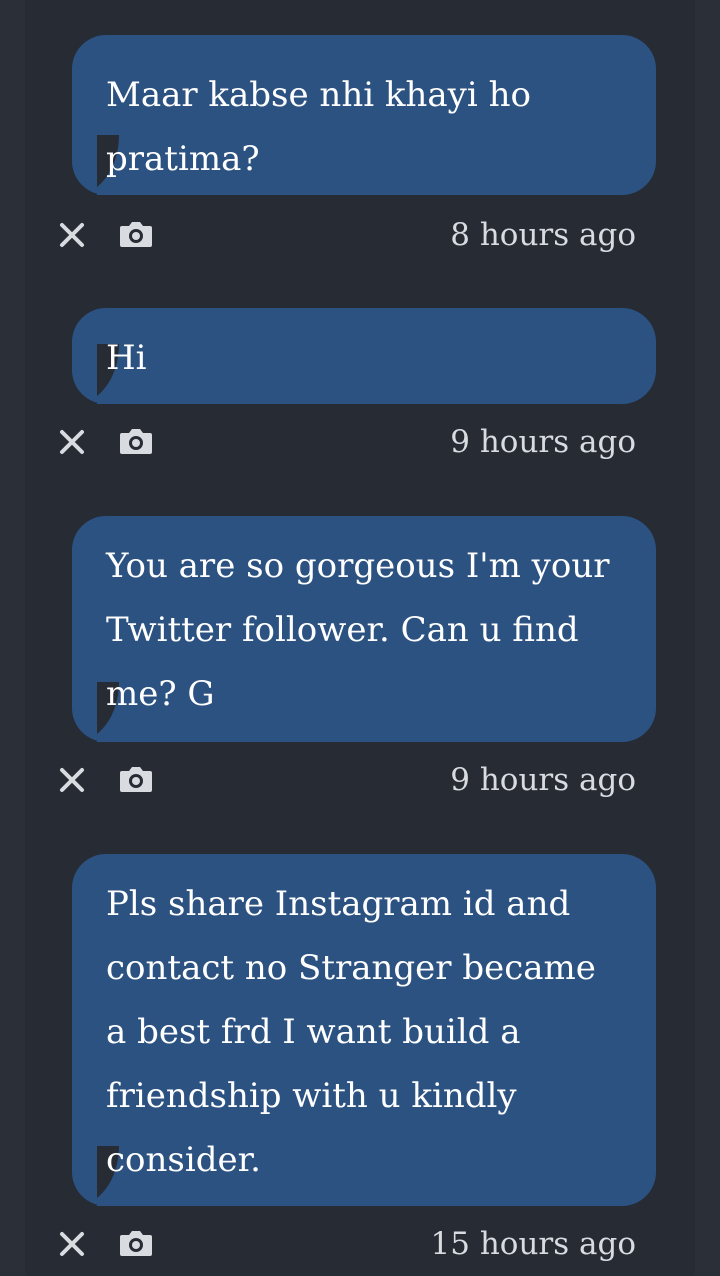 This screenshot has width=720, height=1276. I want to click on message-text: Hi, so click(126, 358).